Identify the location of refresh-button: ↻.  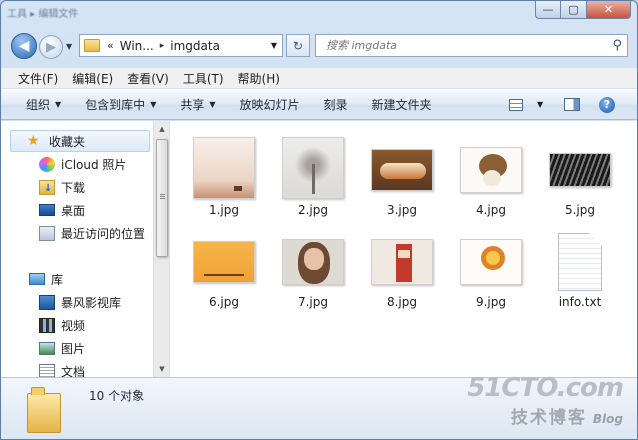
(298, 45).